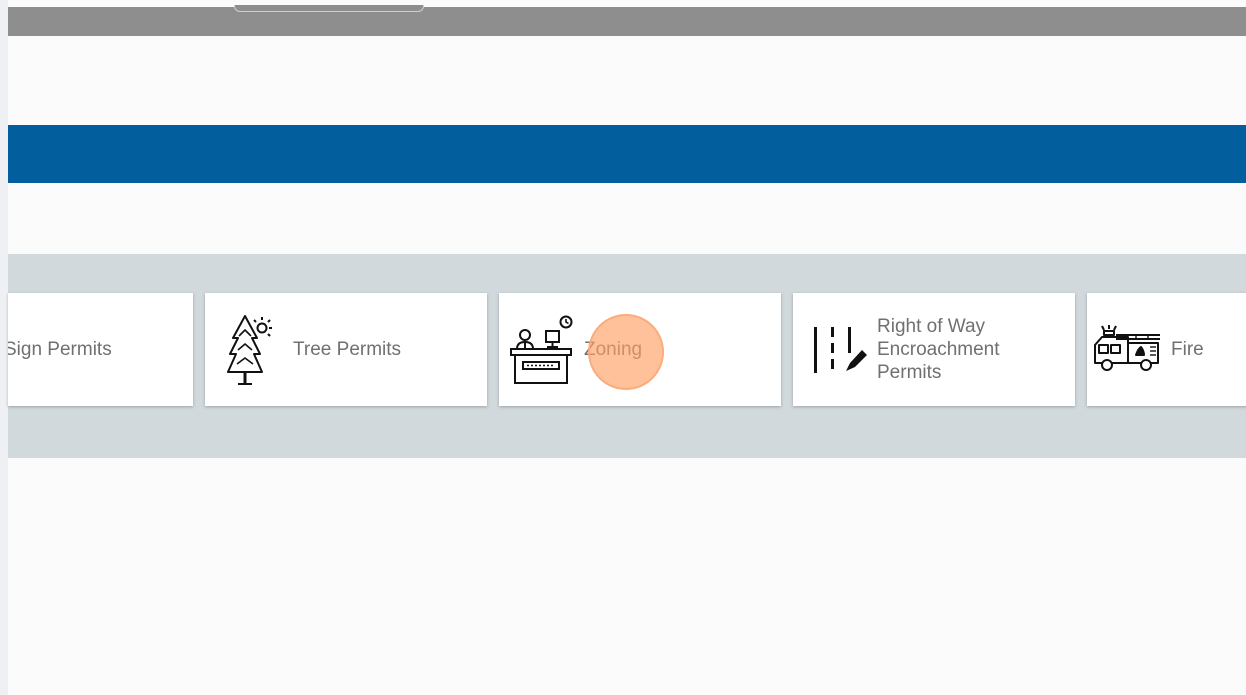 This screenshot has height=695, width=1246. I want to click on window-left-edge, so click(4, 347).